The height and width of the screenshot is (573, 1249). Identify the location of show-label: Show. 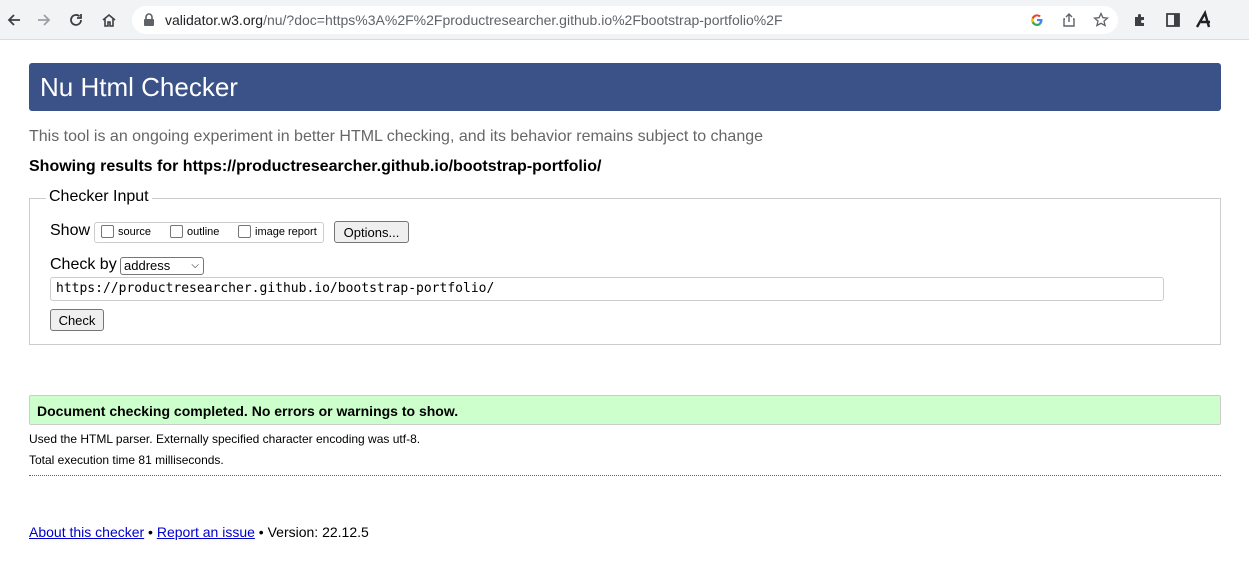
(70, 230).